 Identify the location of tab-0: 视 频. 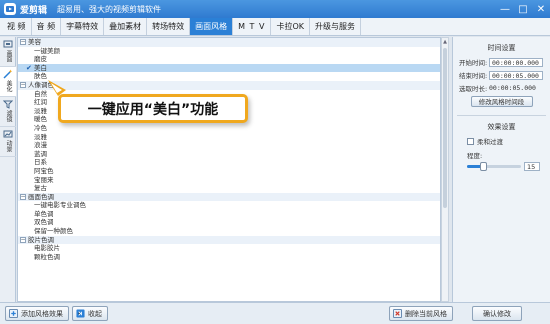
(17, 26).